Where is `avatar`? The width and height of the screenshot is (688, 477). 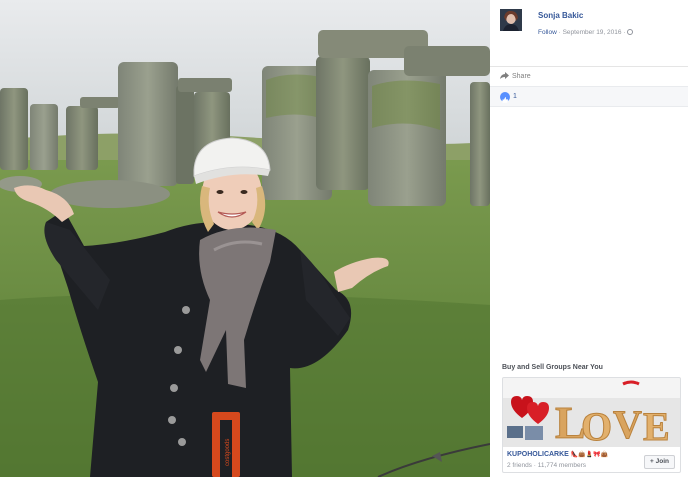
avatar is located at coordinates (511, 20).